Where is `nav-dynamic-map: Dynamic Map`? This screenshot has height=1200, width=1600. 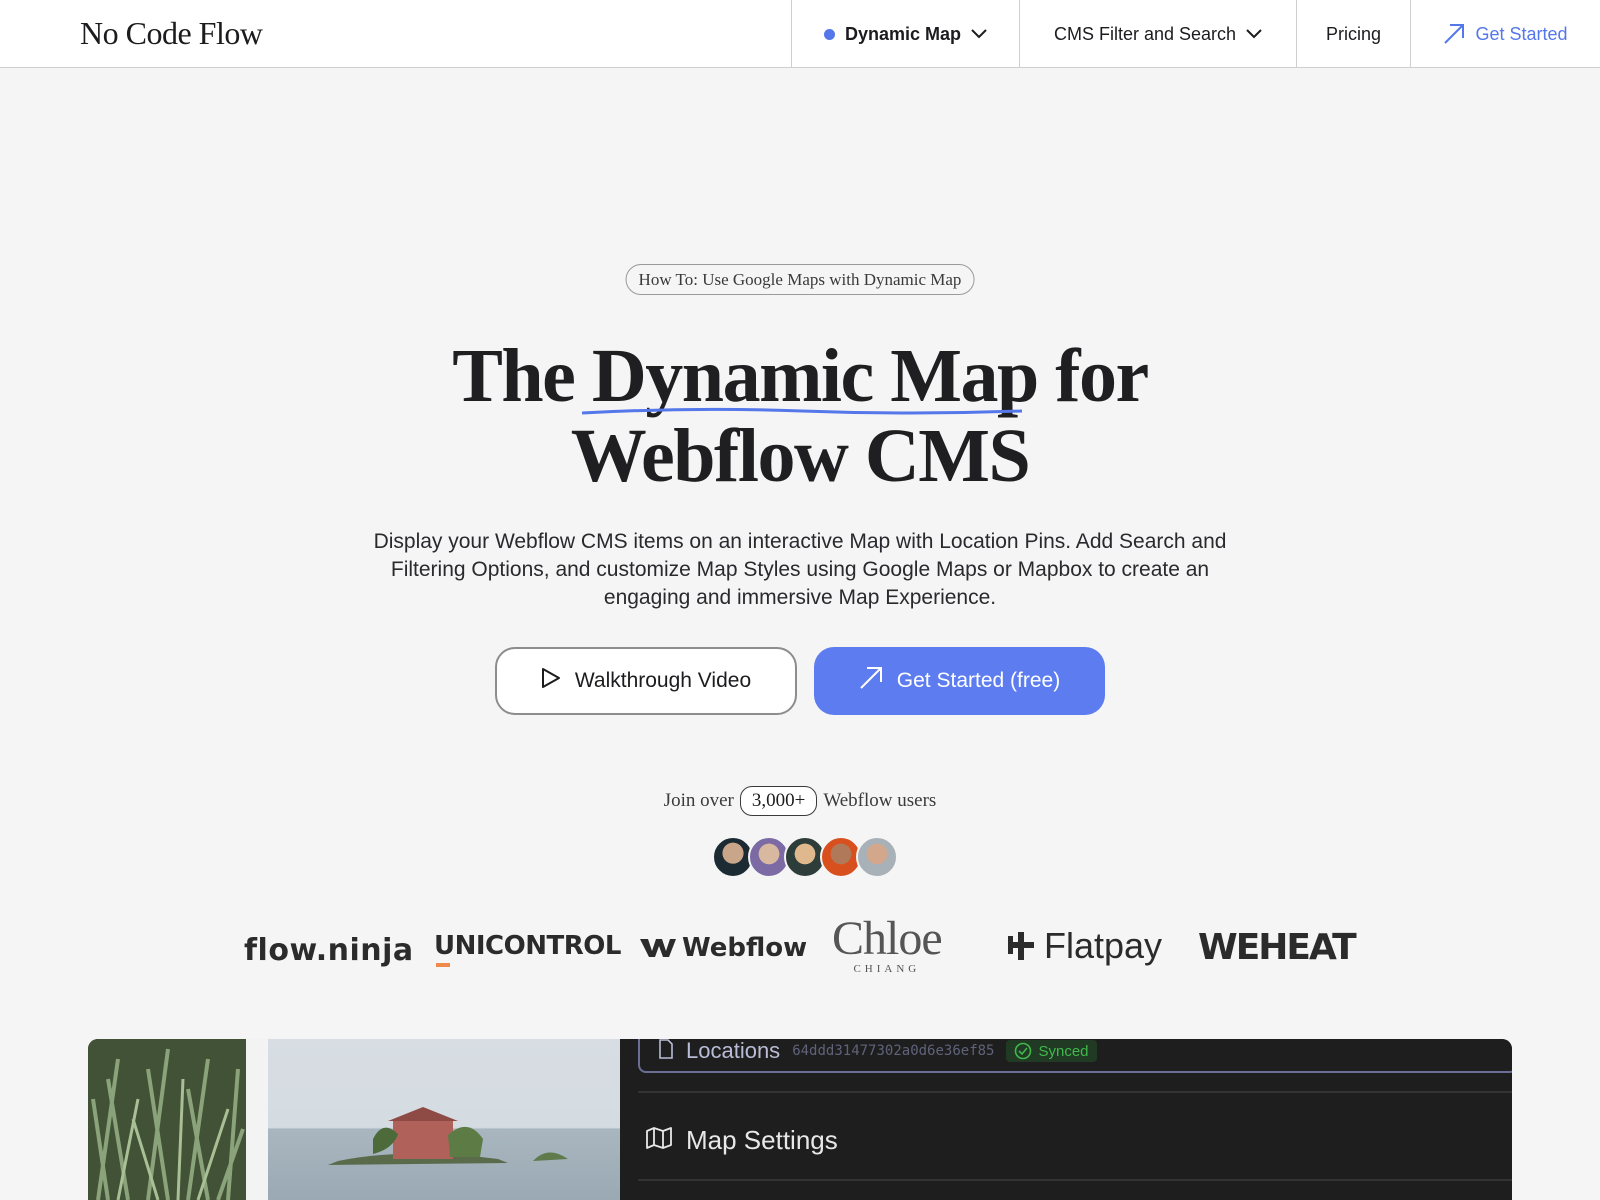
nav-dynamic-map: Dynamic Map is located at coordinates (905, 34).